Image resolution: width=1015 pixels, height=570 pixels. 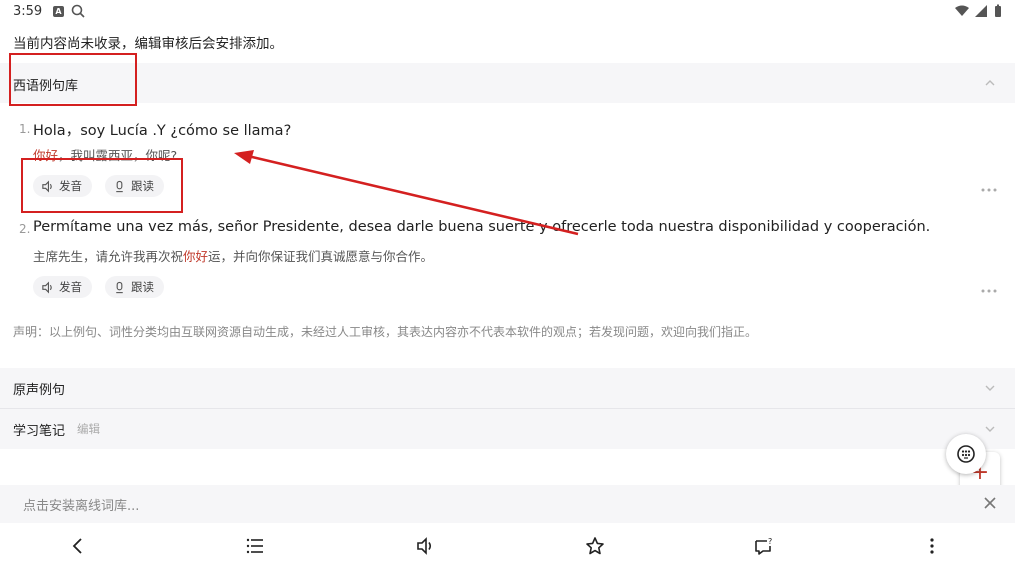 I want to click on list-button, so click(x=255, y=546).